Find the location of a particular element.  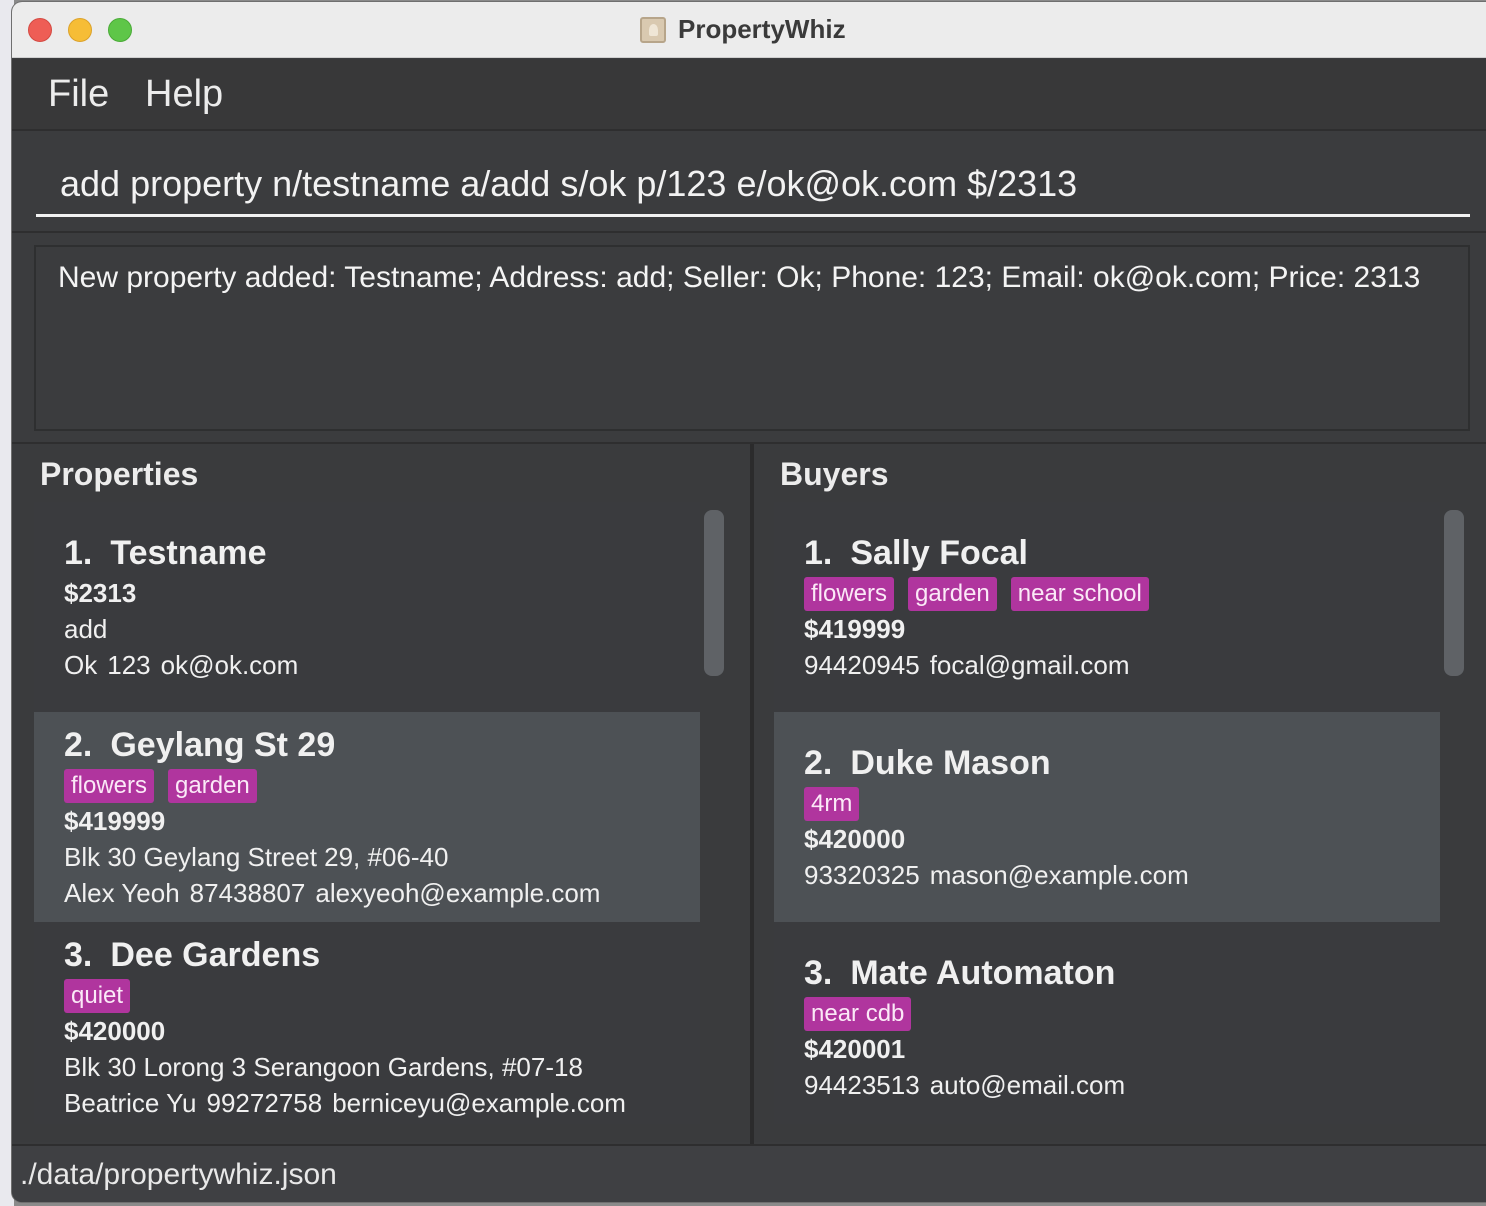

buyer-index: 3. is located at coordinates (818, 973).